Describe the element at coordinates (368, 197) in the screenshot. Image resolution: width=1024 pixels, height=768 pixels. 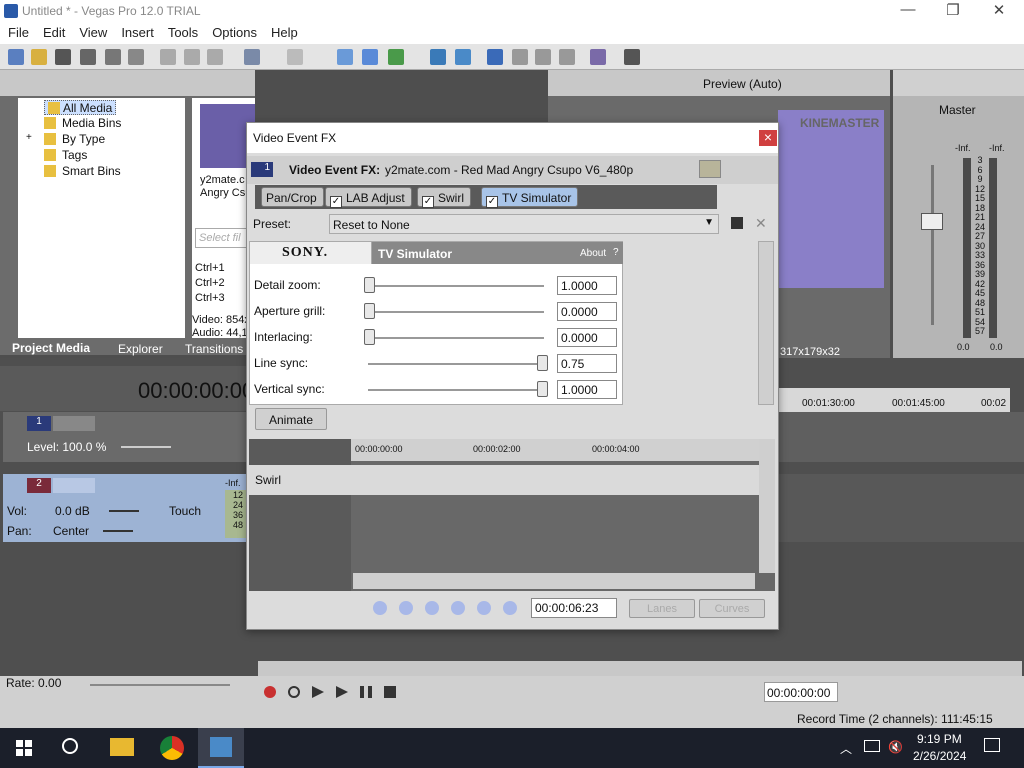
I see `fx-chain-lab-adjust: ✓ LAB Adjust` at that location.